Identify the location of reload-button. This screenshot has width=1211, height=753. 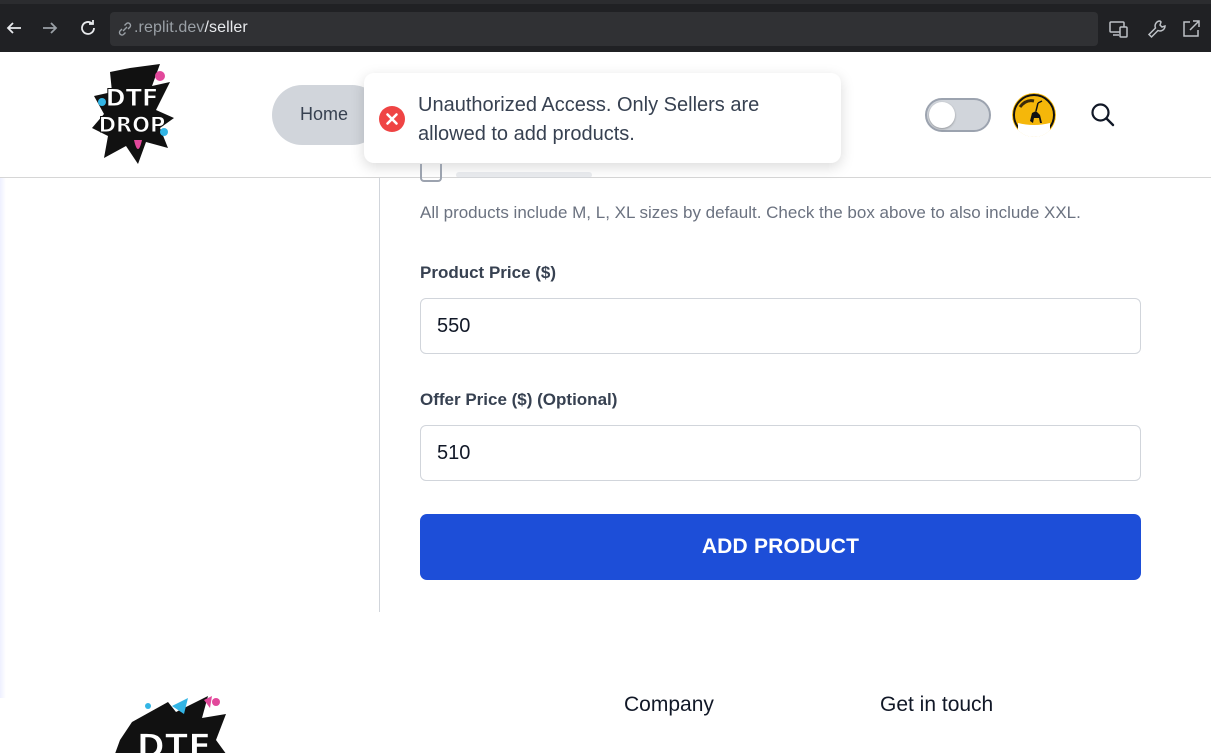
(88, 28).